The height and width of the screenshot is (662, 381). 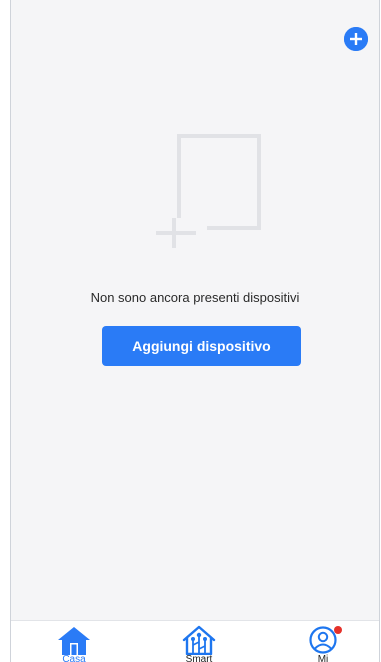 What do you see at coordinates (338, 630) in the screenshot?
I see `notification-badge` at bounding box center [338, 630].